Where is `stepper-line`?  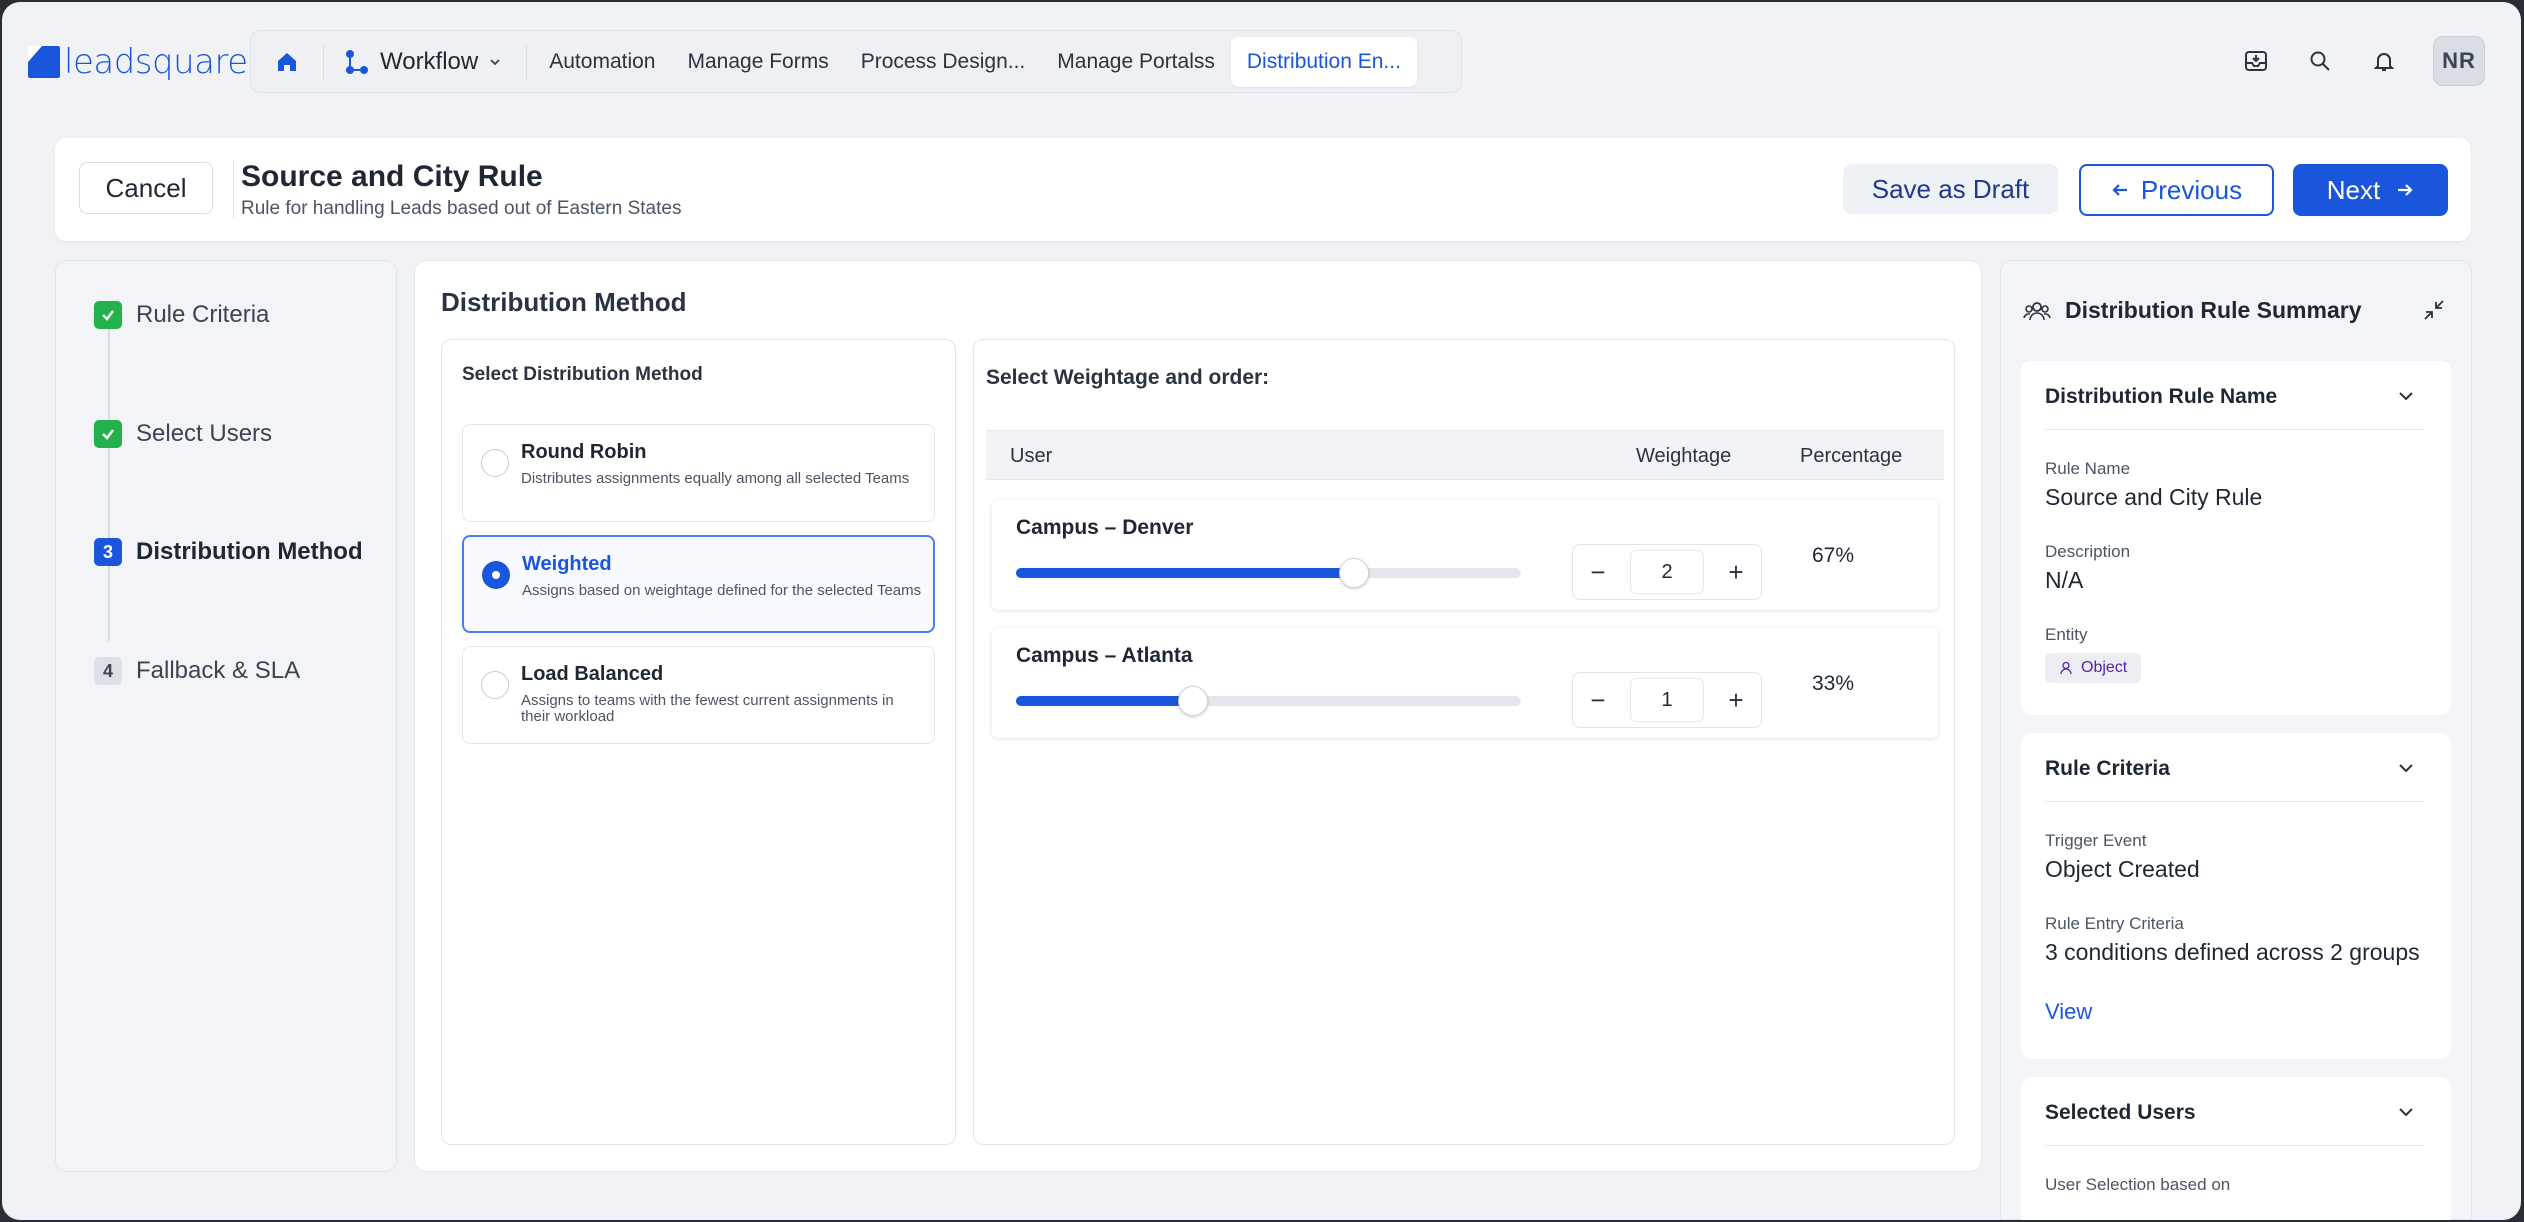
stepper-line is located at coordinates (109, 481).